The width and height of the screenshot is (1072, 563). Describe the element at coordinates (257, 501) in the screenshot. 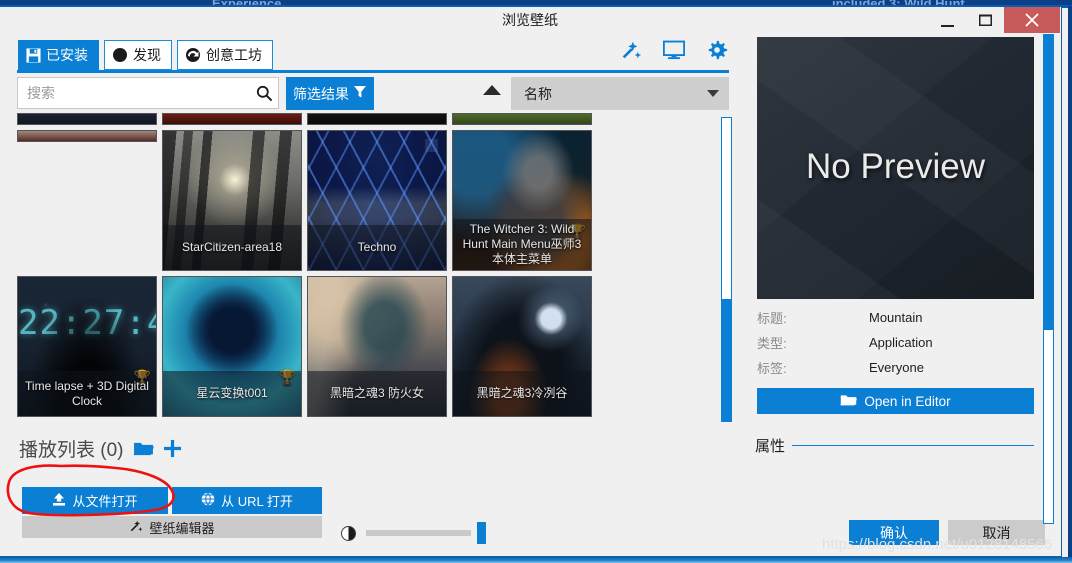

I see `open-from-url-label: 从 URL 打开` at that location.